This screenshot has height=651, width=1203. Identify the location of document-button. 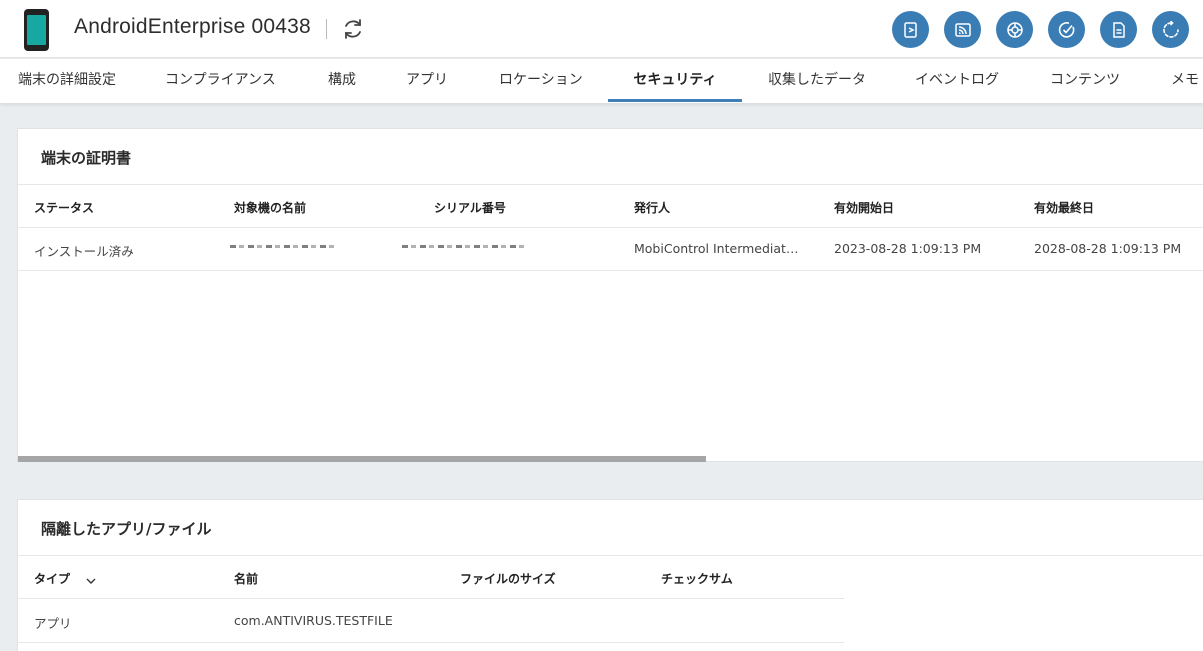
(1118, 29).